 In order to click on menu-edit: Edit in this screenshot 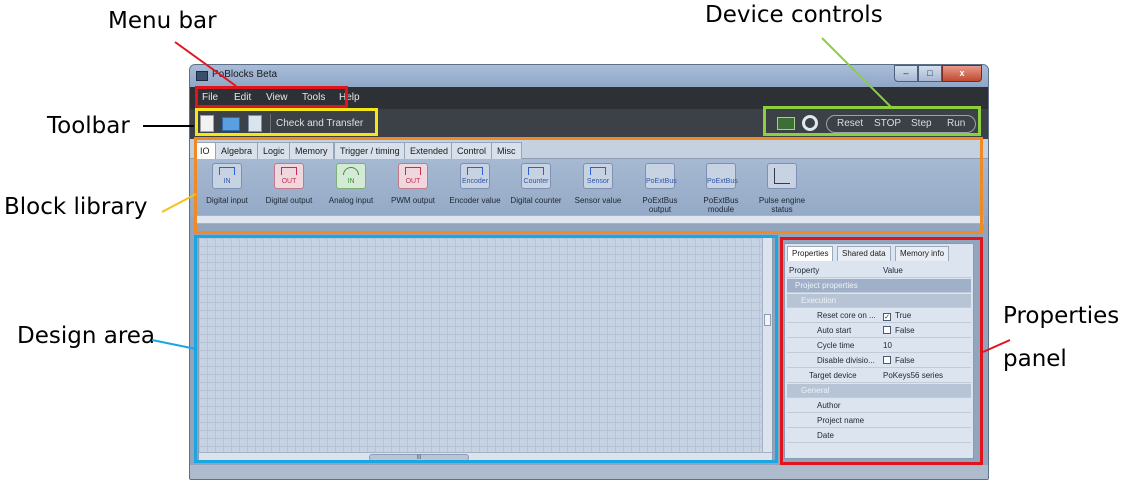, I will do `click(242, 97)`.